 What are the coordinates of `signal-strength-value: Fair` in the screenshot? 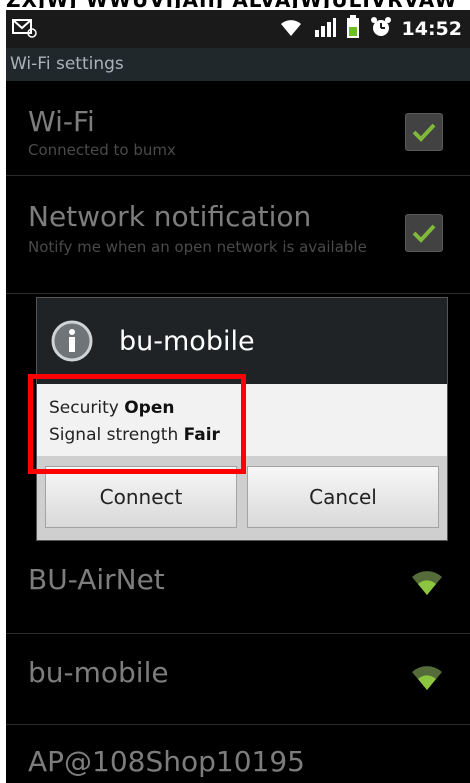 It's located at (201, 435).